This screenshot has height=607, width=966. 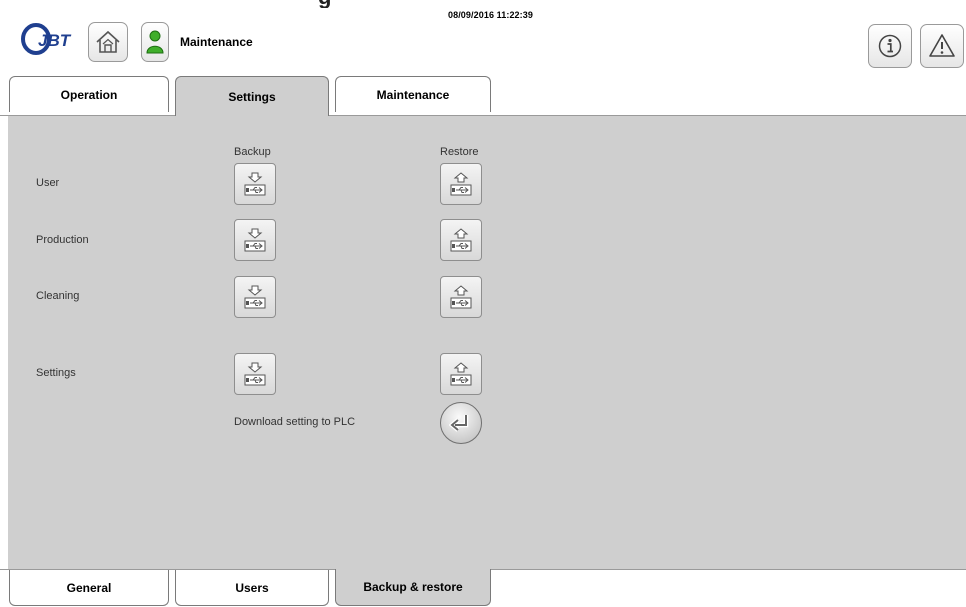 I want to click on tab-label: Backup & restore, so click(x=413, y=587).